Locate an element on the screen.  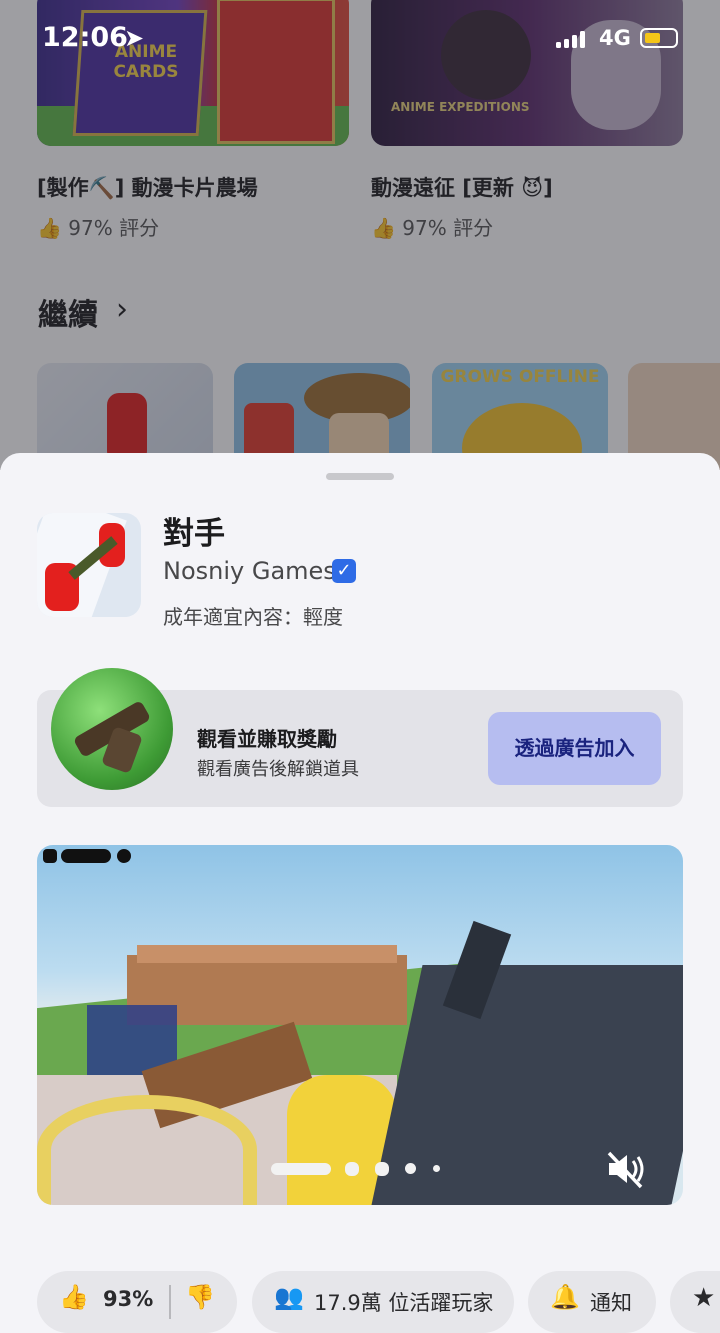
like-percent: 93% is located at coordinates (128, 1299).